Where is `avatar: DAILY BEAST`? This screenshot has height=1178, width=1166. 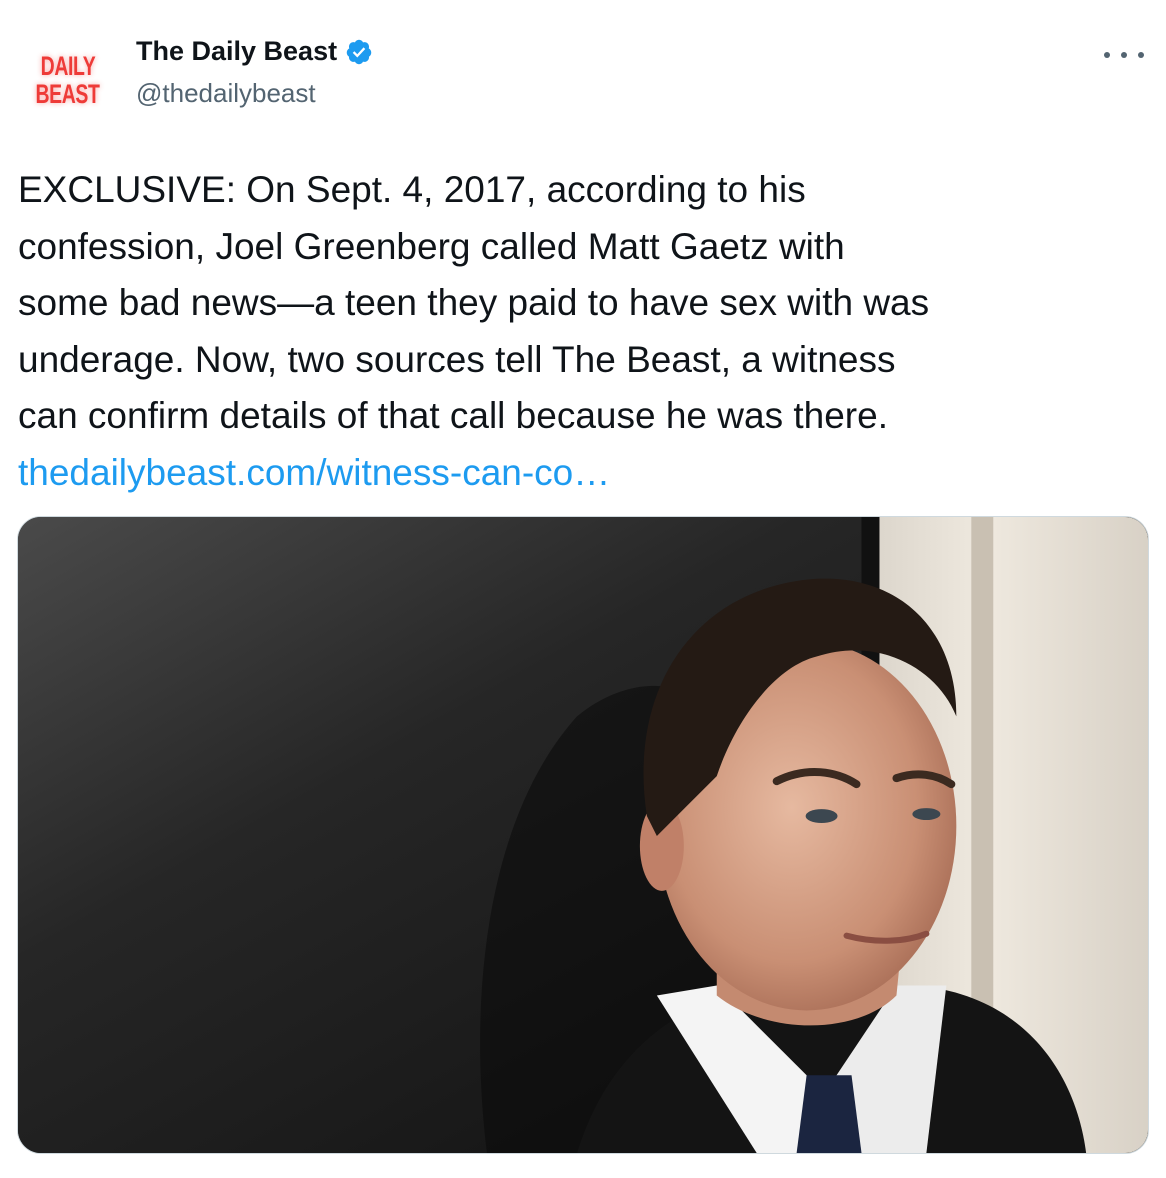
avatar: DAILY BEAST is located at coordinates (68, 80).